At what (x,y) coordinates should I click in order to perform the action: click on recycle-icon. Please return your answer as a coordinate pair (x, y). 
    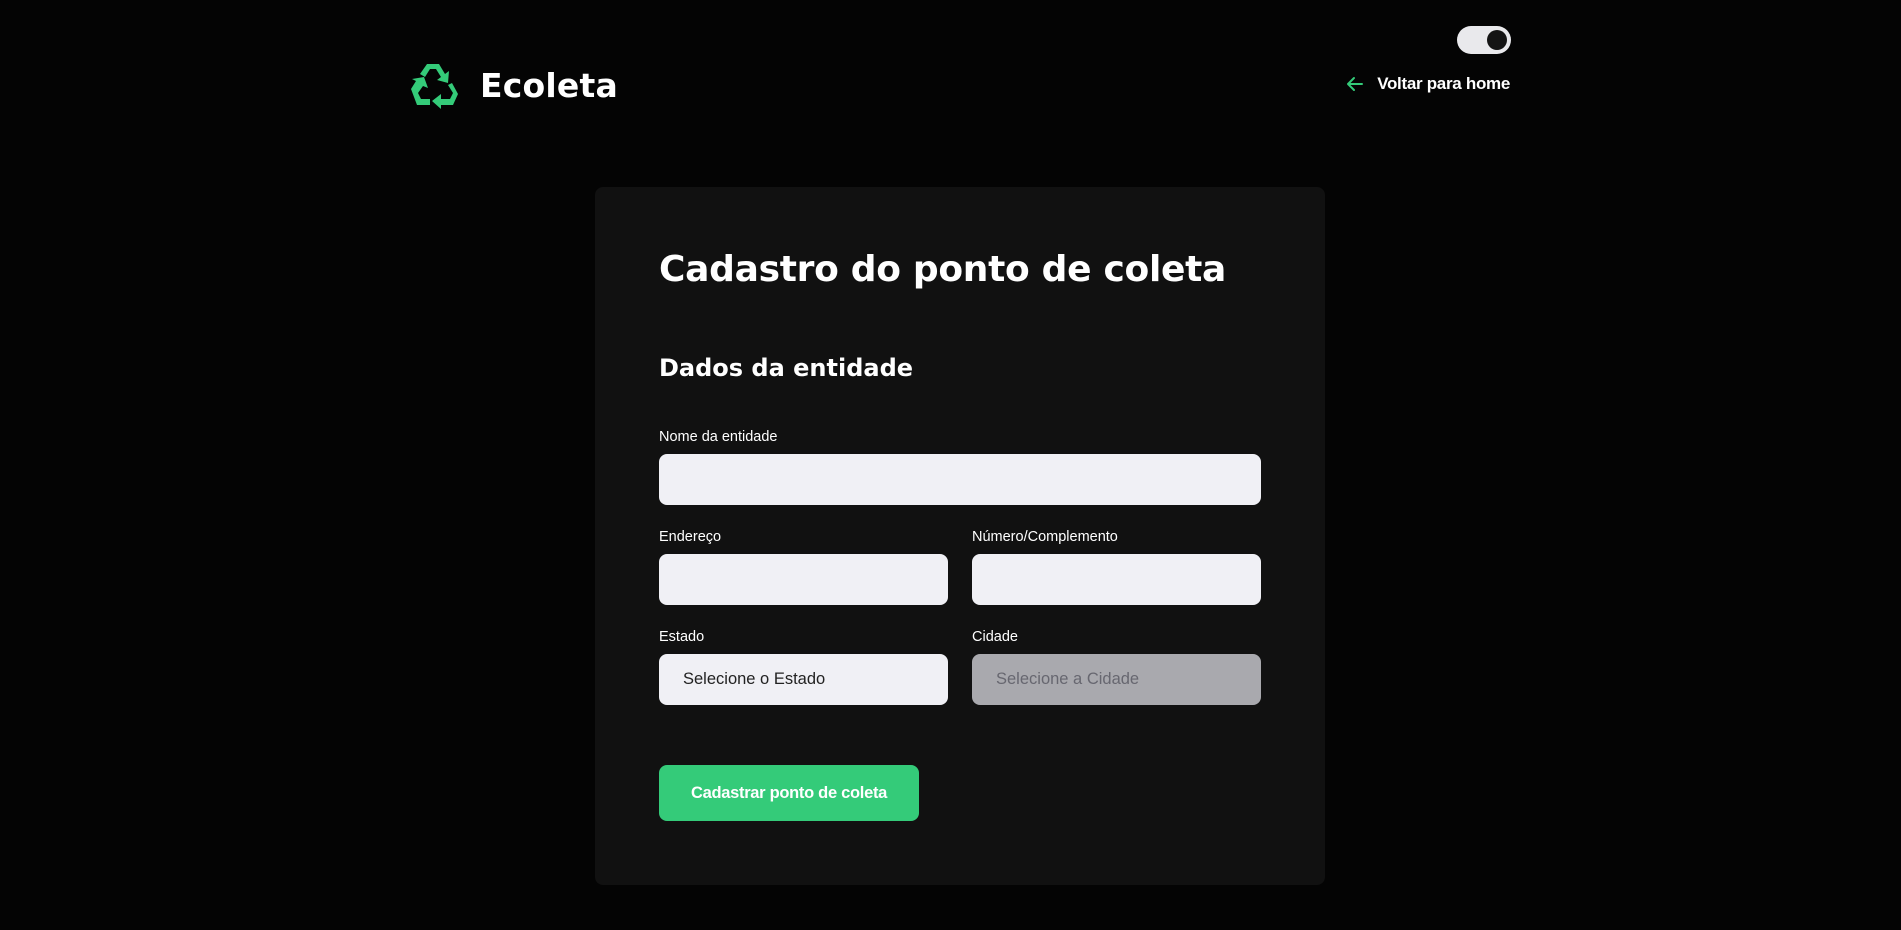
    Looking at the image, I should click on (434, 86).